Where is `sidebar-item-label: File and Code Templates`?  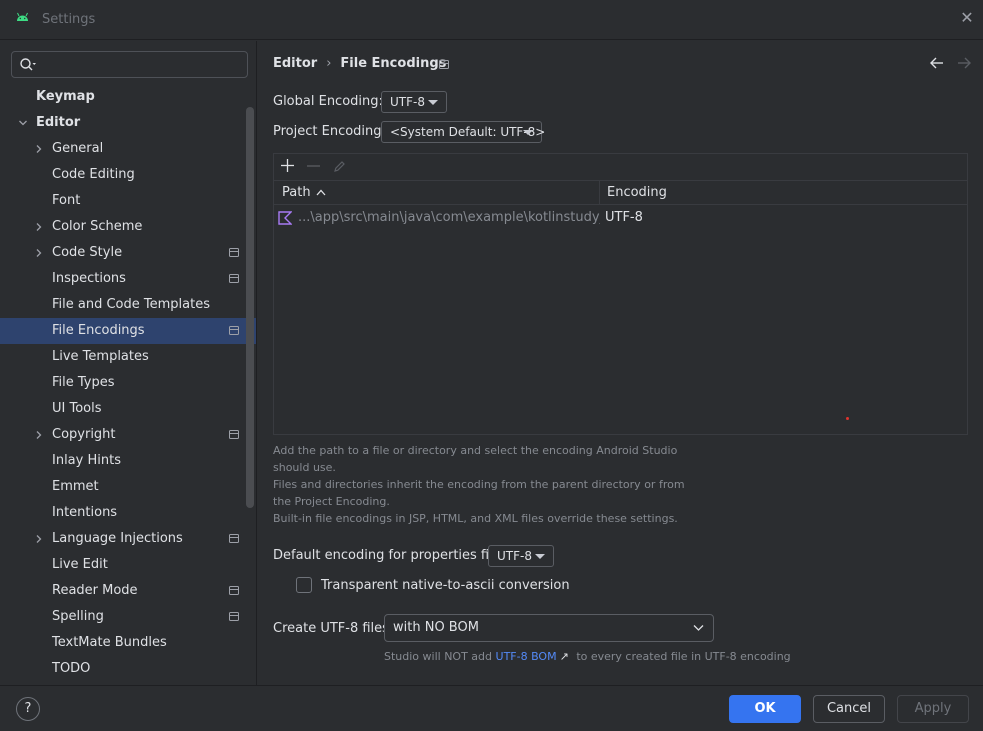
sidebar-item-label: File and Code Templates is located at coordinates (131, 304).